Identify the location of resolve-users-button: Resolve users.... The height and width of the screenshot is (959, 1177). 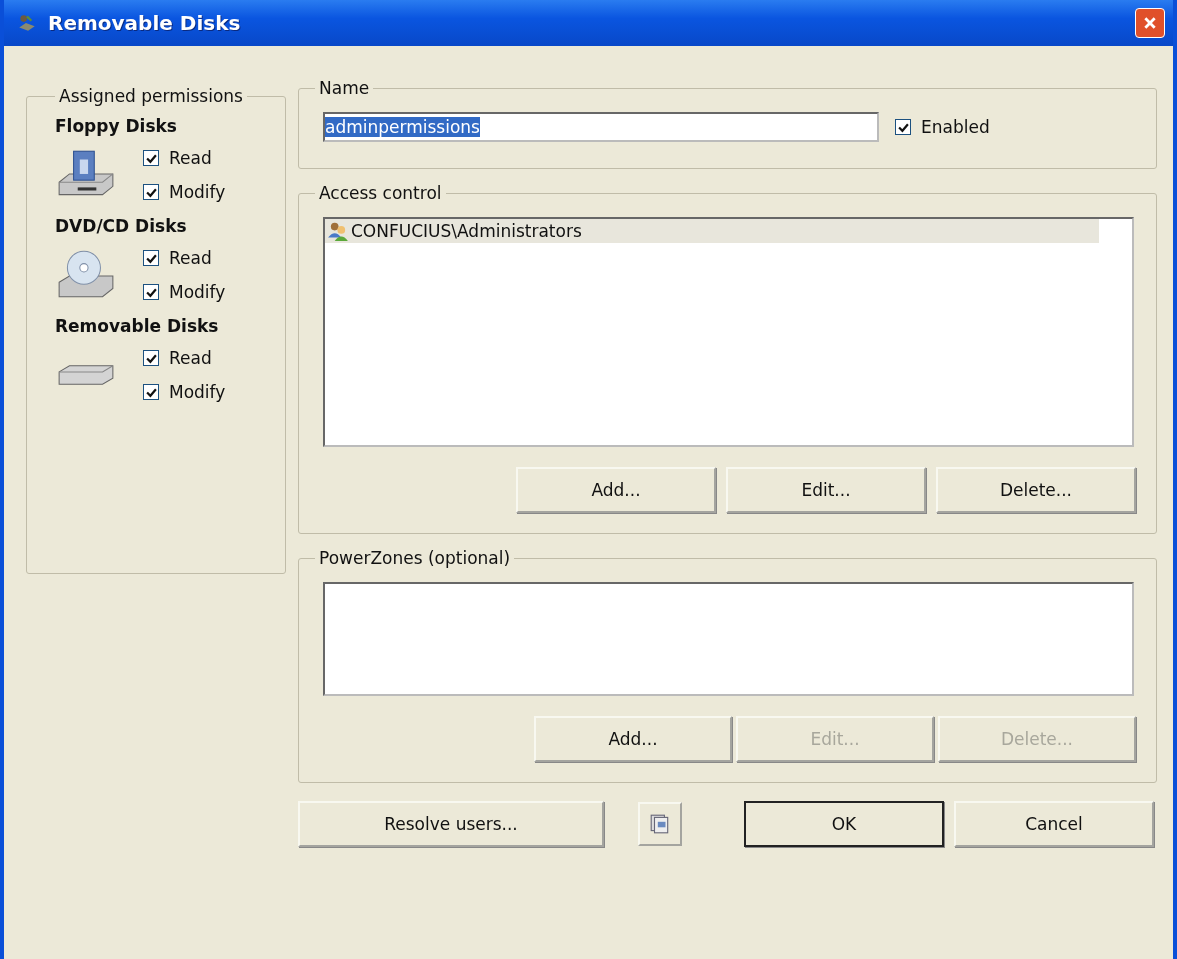
(451, 824).